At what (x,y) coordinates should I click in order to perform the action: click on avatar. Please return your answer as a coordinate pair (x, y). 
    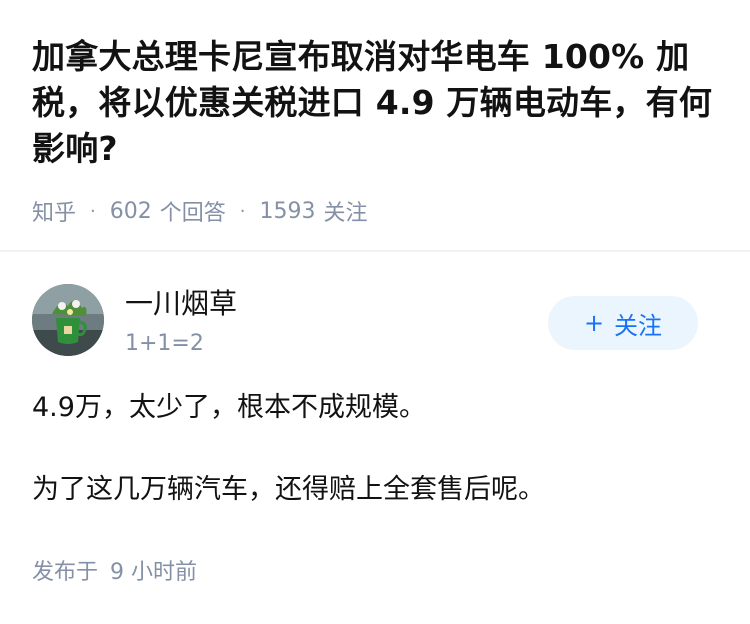
    Looking at the image, I should click on (68, 320).